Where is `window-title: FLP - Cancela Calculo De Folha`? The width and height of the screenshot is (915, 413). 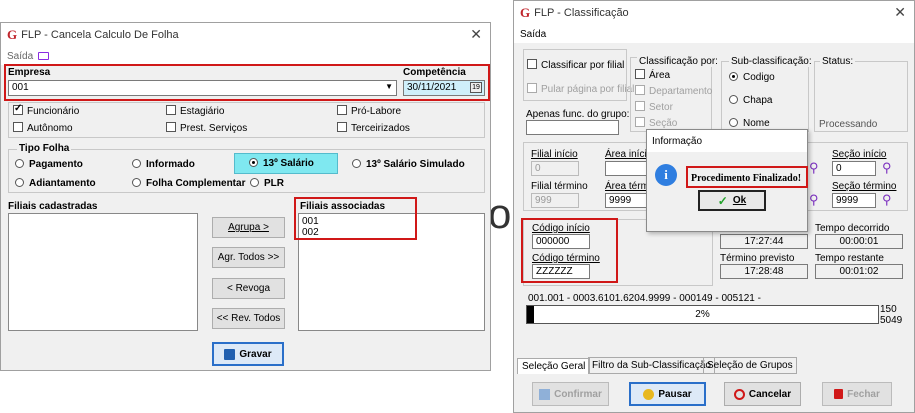
window-title: FLP - Cancela Calculo De Folha is located at coordinates (100, 35).